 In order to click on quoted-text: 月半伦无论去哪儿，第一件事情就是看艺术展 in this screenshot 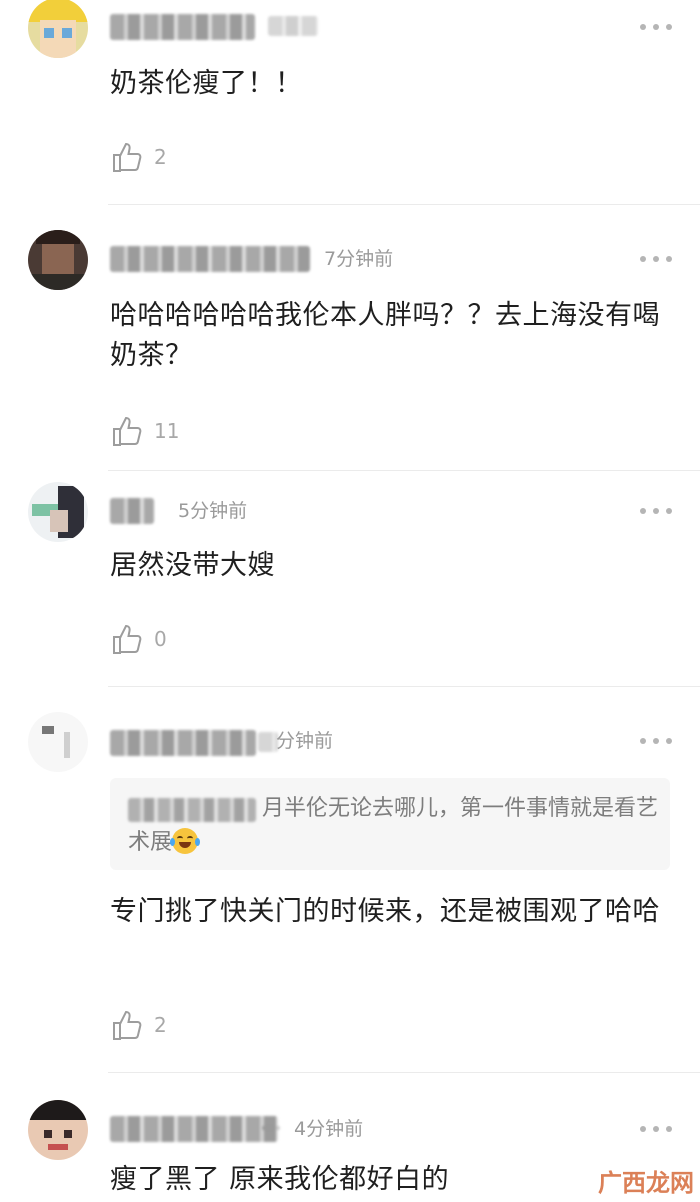, I will do `click(393, 825)`.